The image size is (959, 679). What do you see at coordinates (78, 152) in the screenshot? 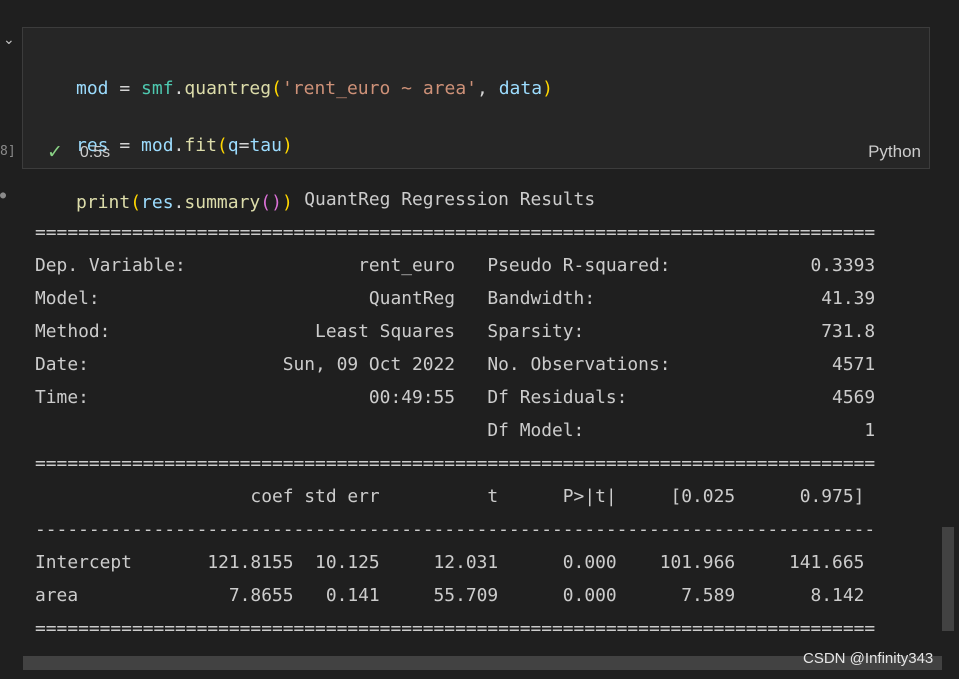
I see `cell-status: ✓ 0.5s` at bounding box center [78, 152].